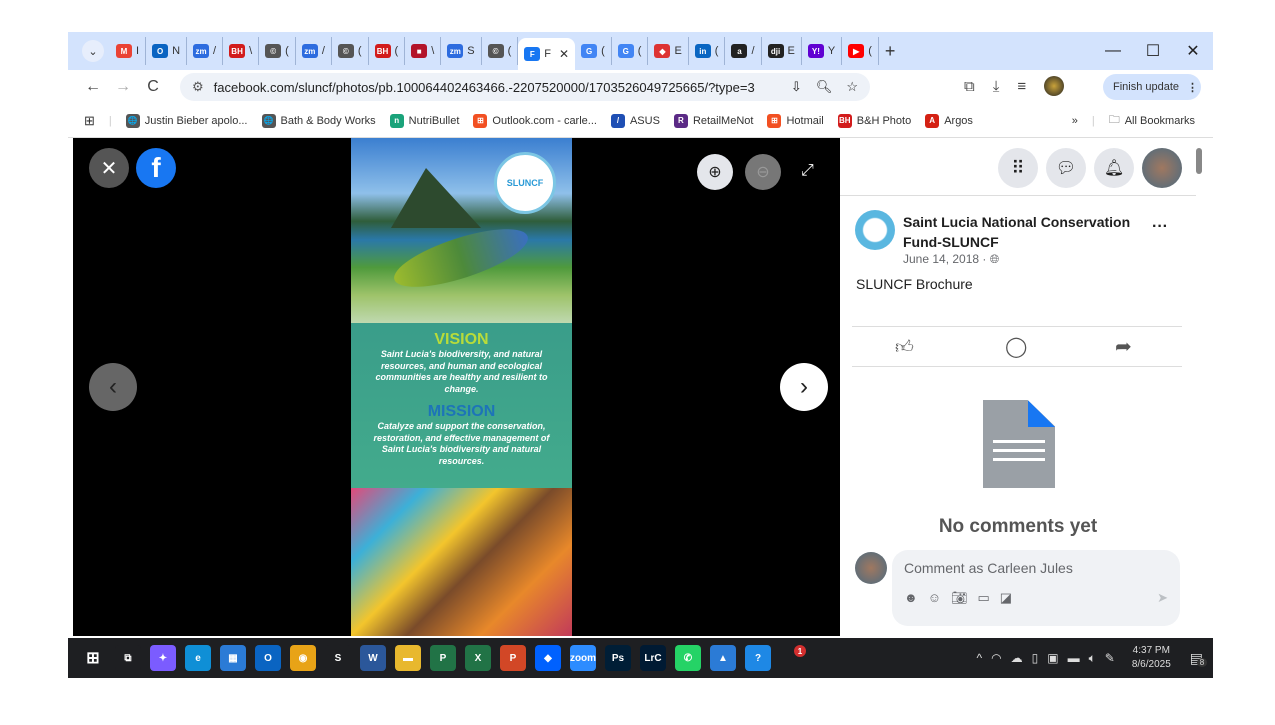 This screenshot has width=1275, height=725. What do you see at coordinates (1036, 568) in the screenshot?
I see `comment-input: Comment as Carleen Jules` at bounding box center [1036, 568].